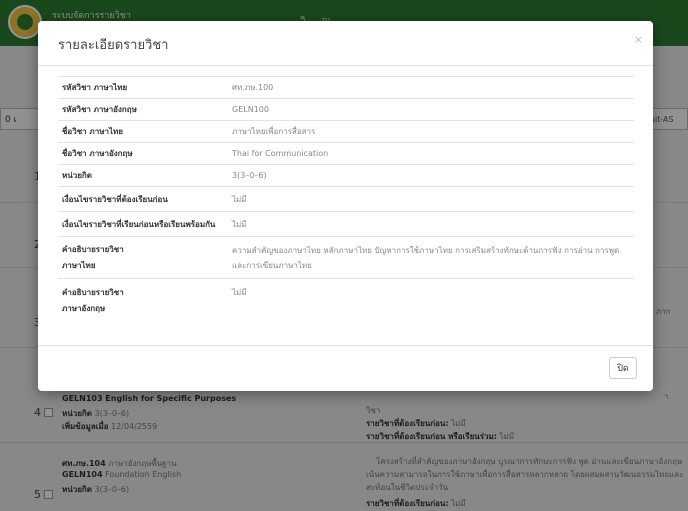 The image size is (688, 511). I want to click on detail-label: คำอธิบายรายวิชา ภาษาอังกฤษ, so click(143, 302).